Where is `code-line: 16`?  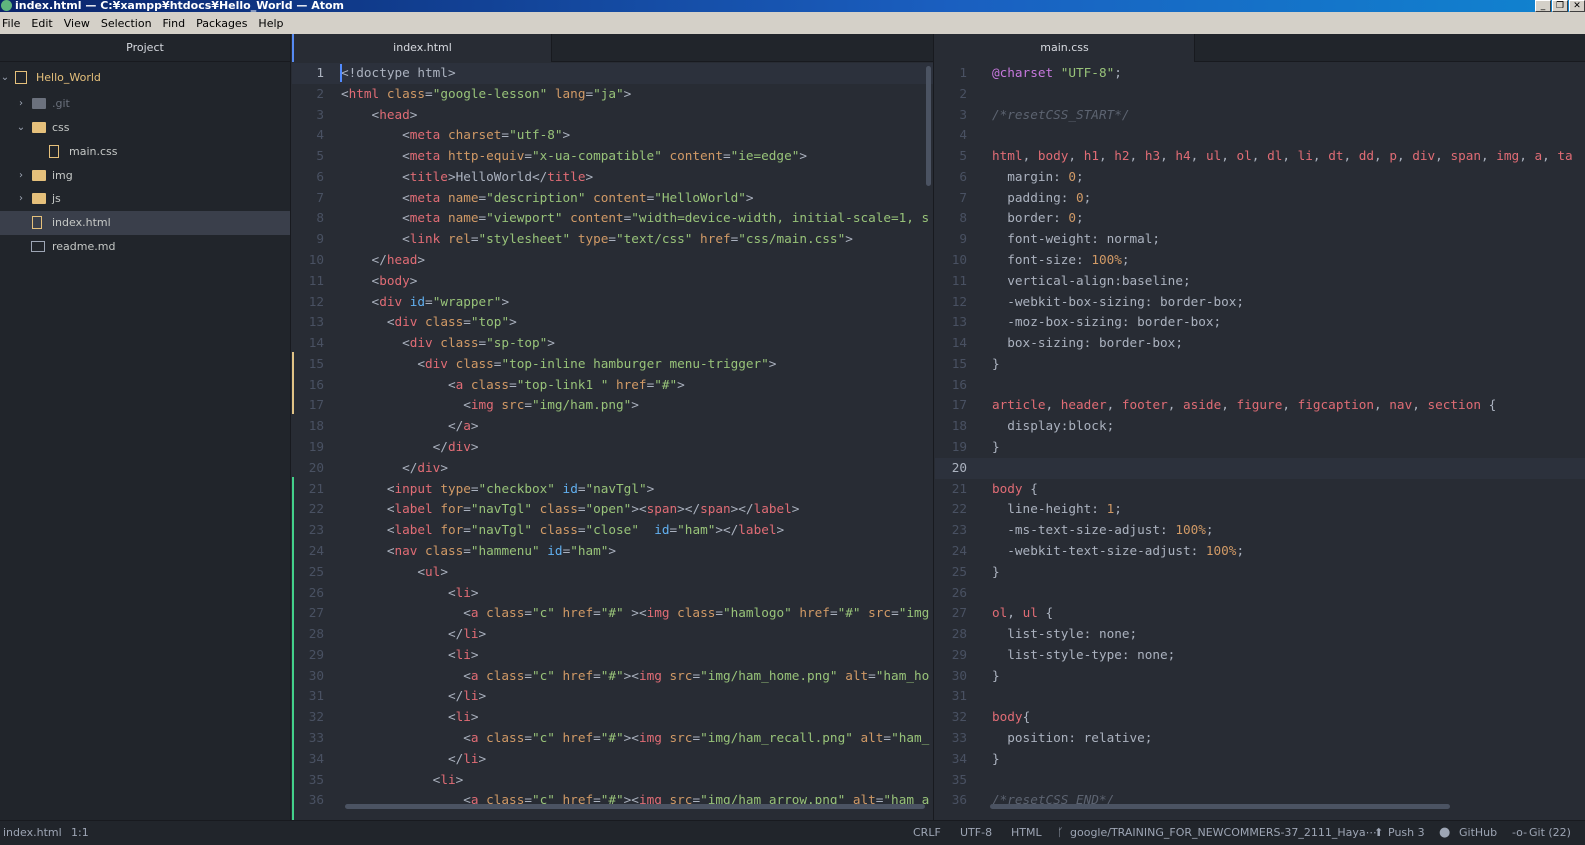 code-line: 16 is located at coordinates (1260, 385).